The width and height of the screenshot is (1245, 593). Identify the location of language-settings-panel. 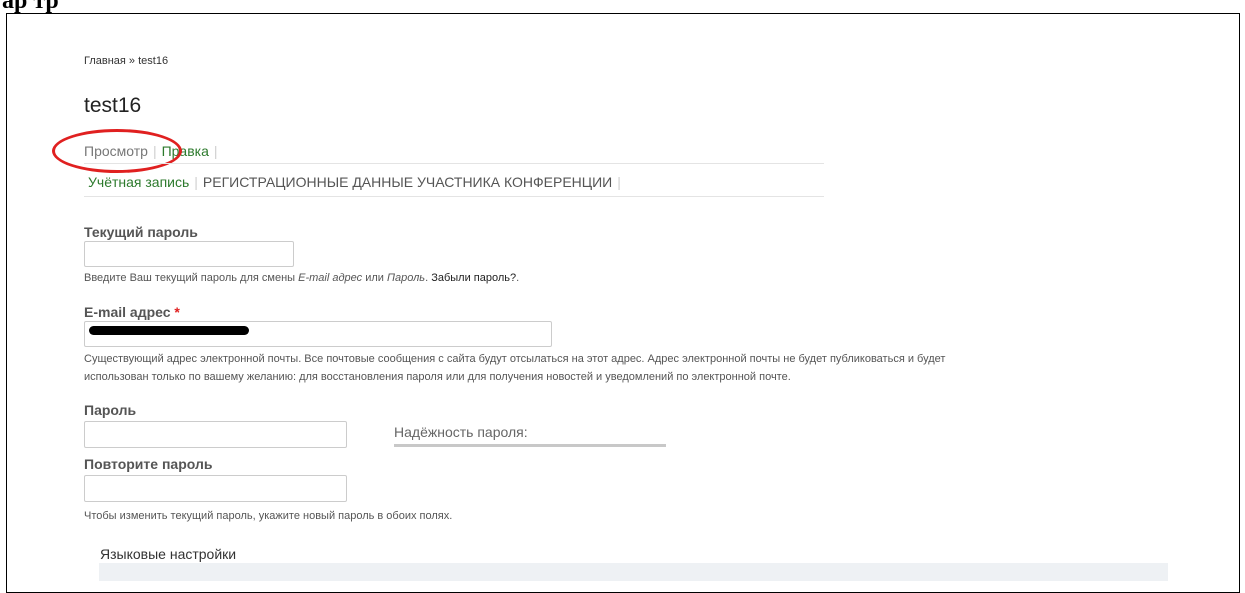
(633, 572).